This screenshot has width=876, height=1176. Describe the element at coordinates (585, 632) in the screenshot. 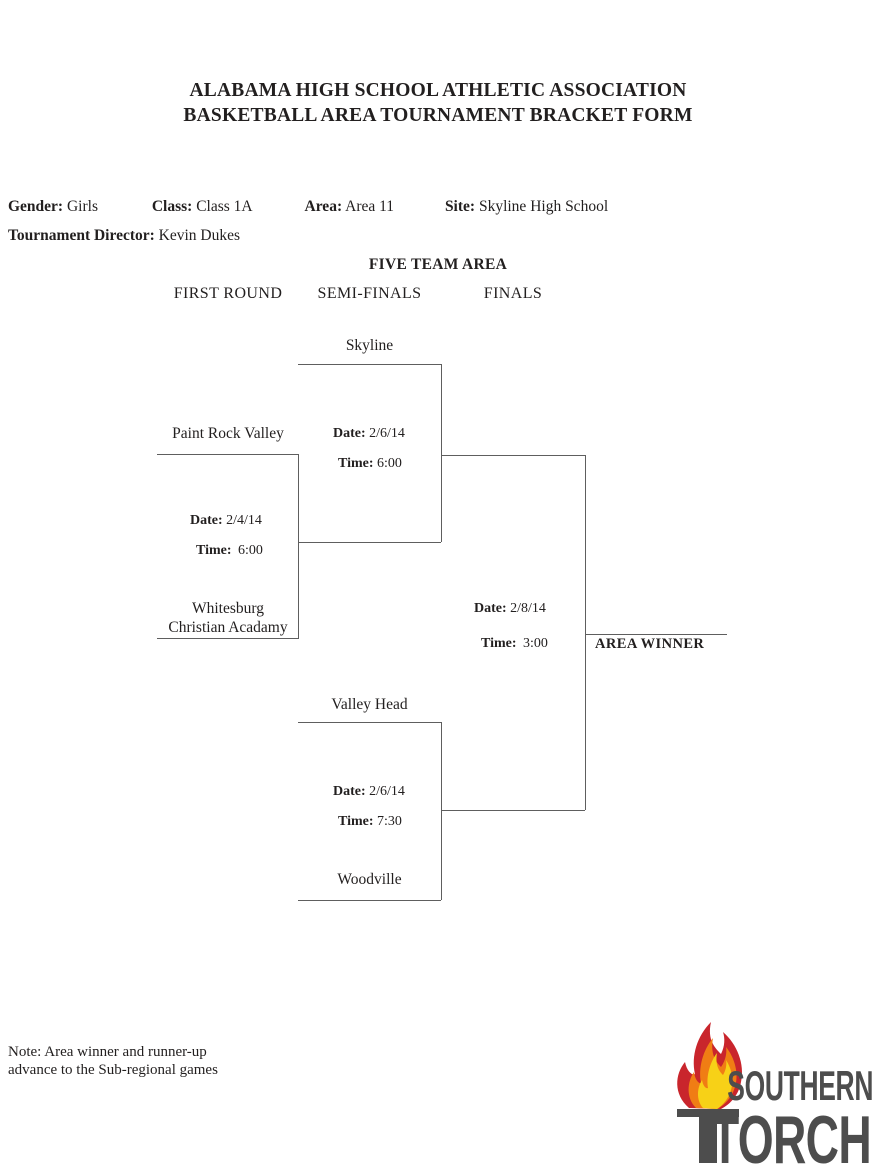

I see `bracket-line-finals-right` at that location.